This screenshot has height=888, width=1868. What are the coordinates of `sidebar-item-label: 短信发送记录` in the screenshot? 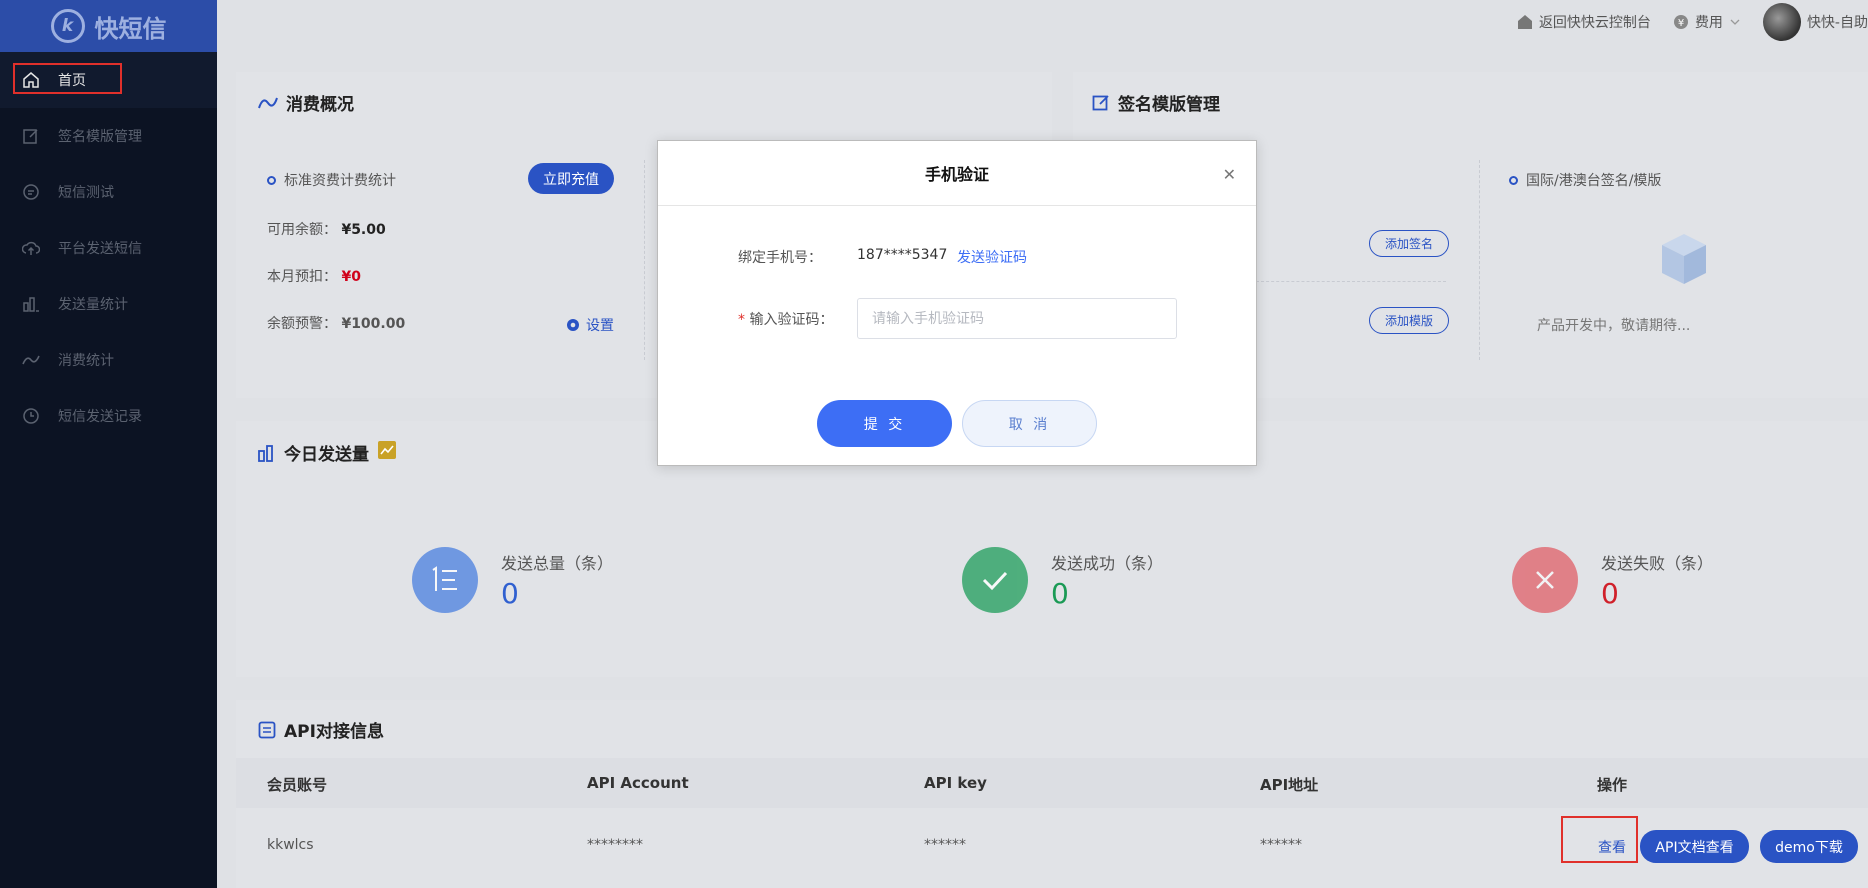 It's located at (100, 417).